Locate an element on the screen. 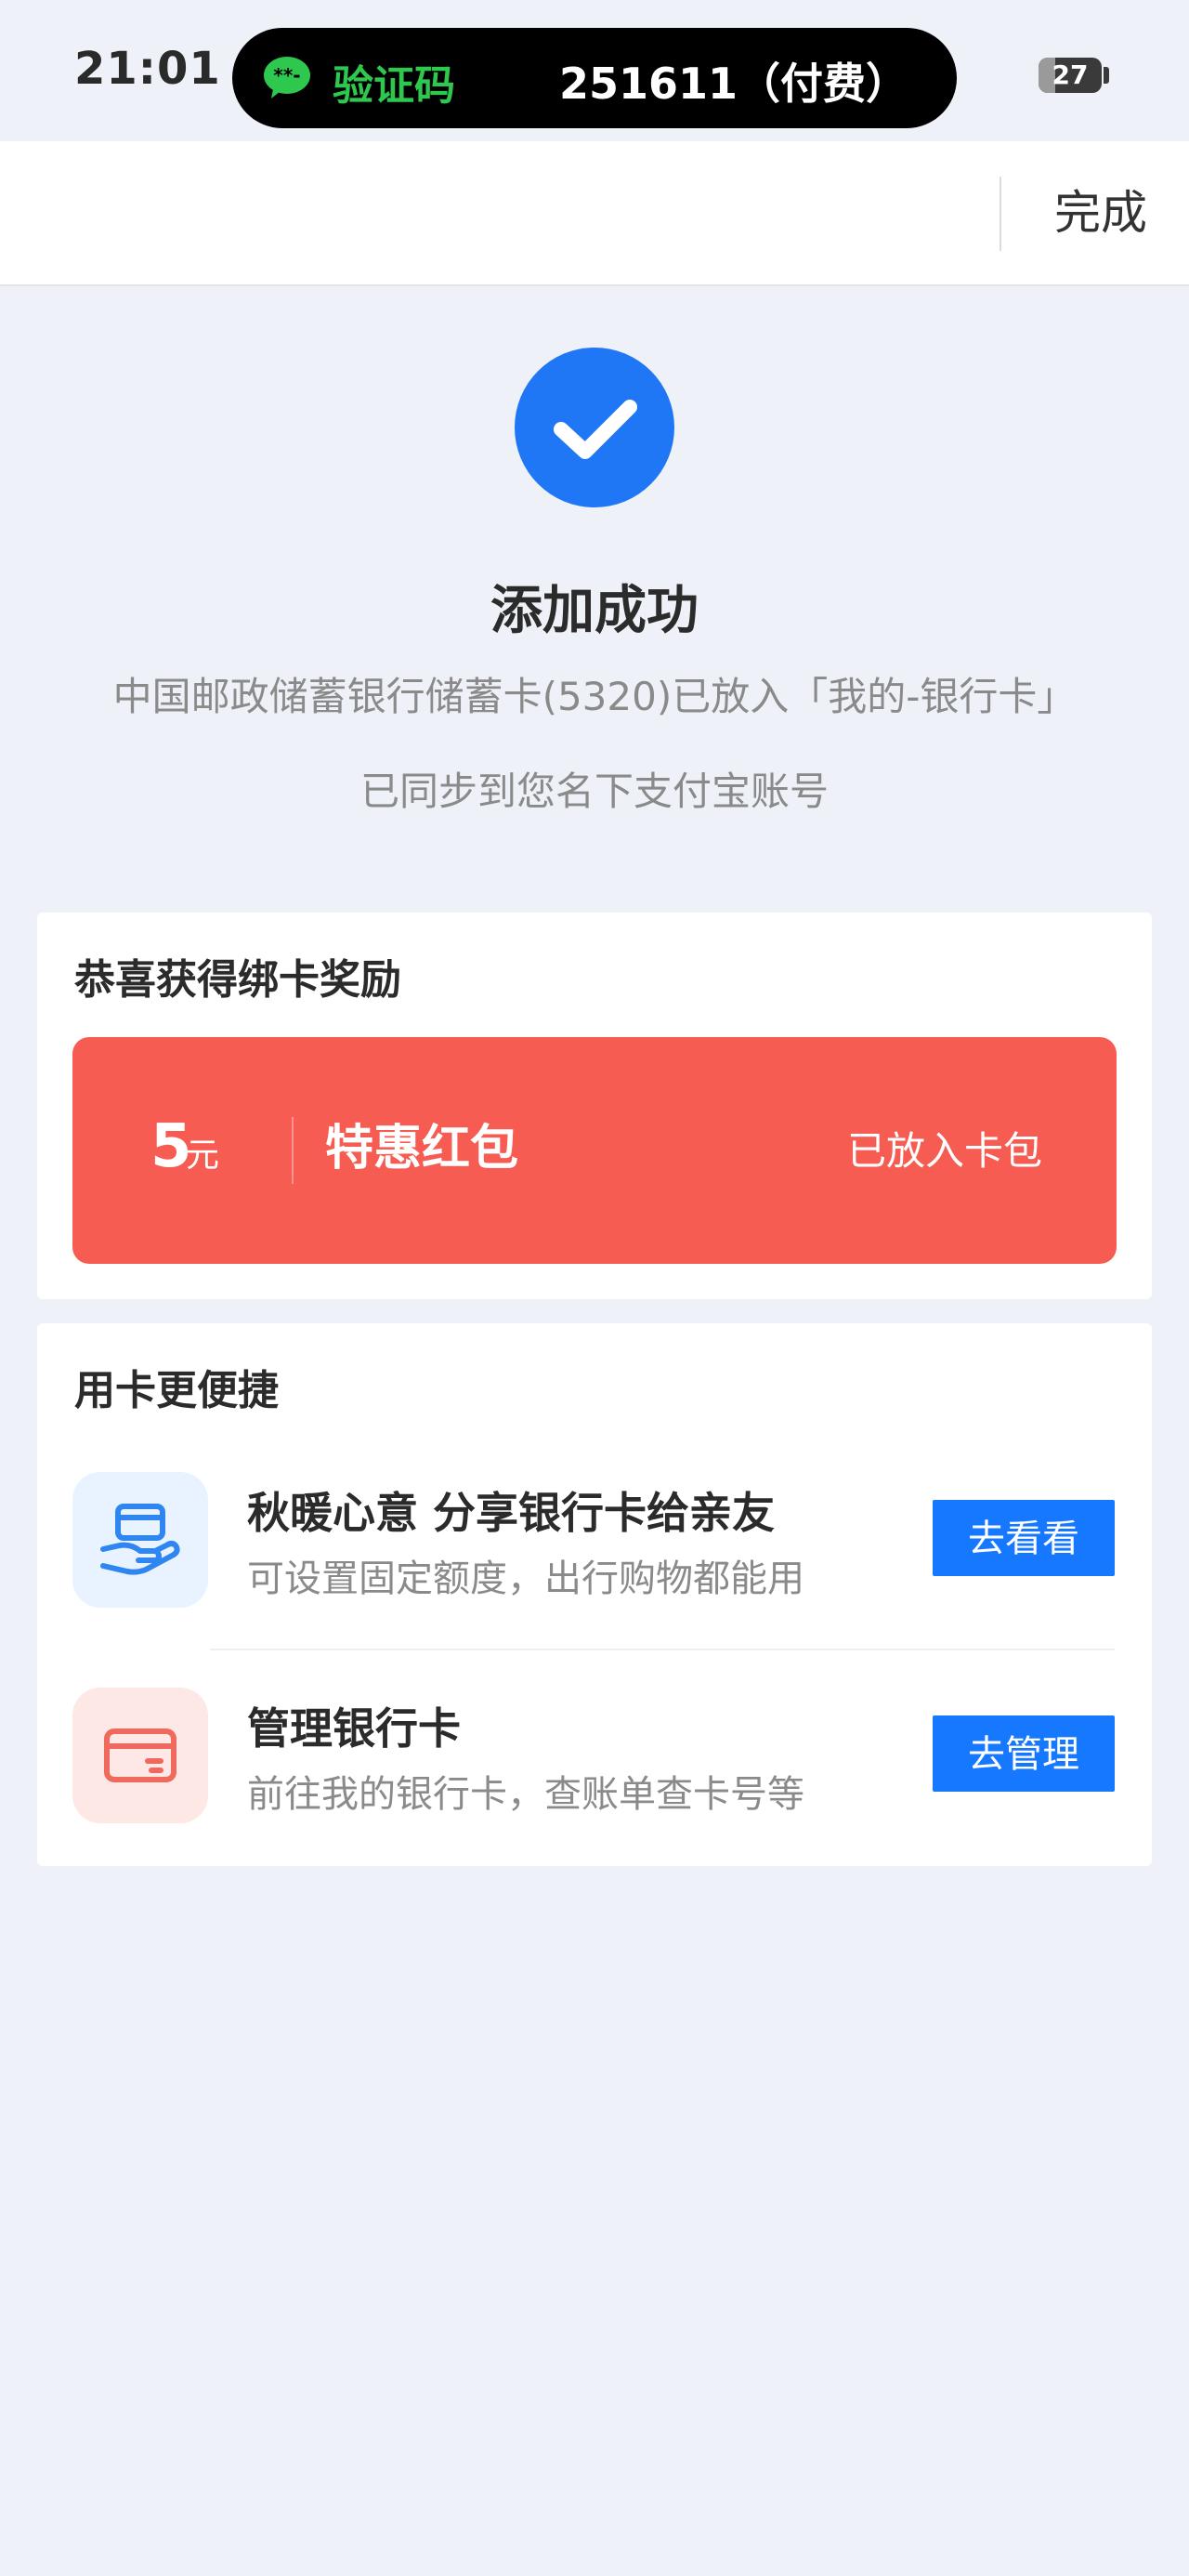  done-button: 完成 is located at coordinates (1101, 213).